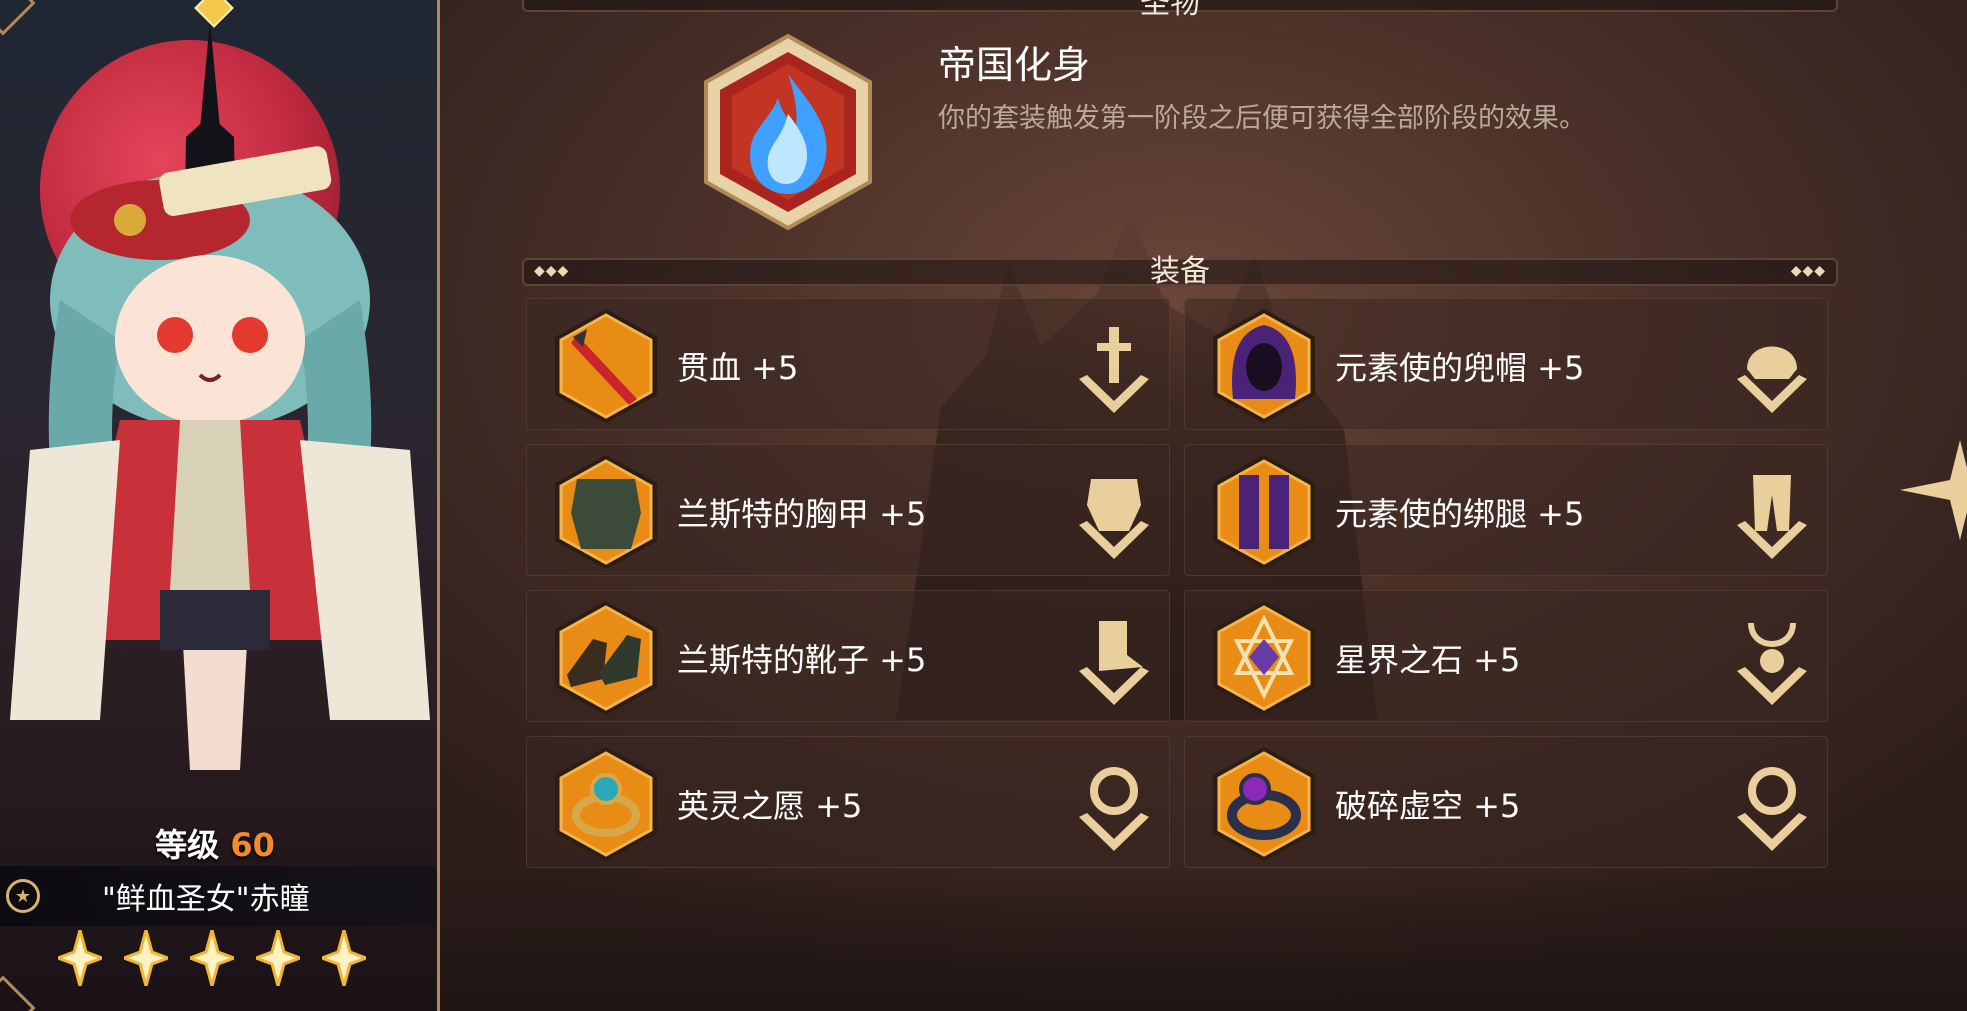 Image resolution: width=1967 pixels, height=1011 pixels. I want to click on artifact-section-title: 圣物, so click(1170, 10).